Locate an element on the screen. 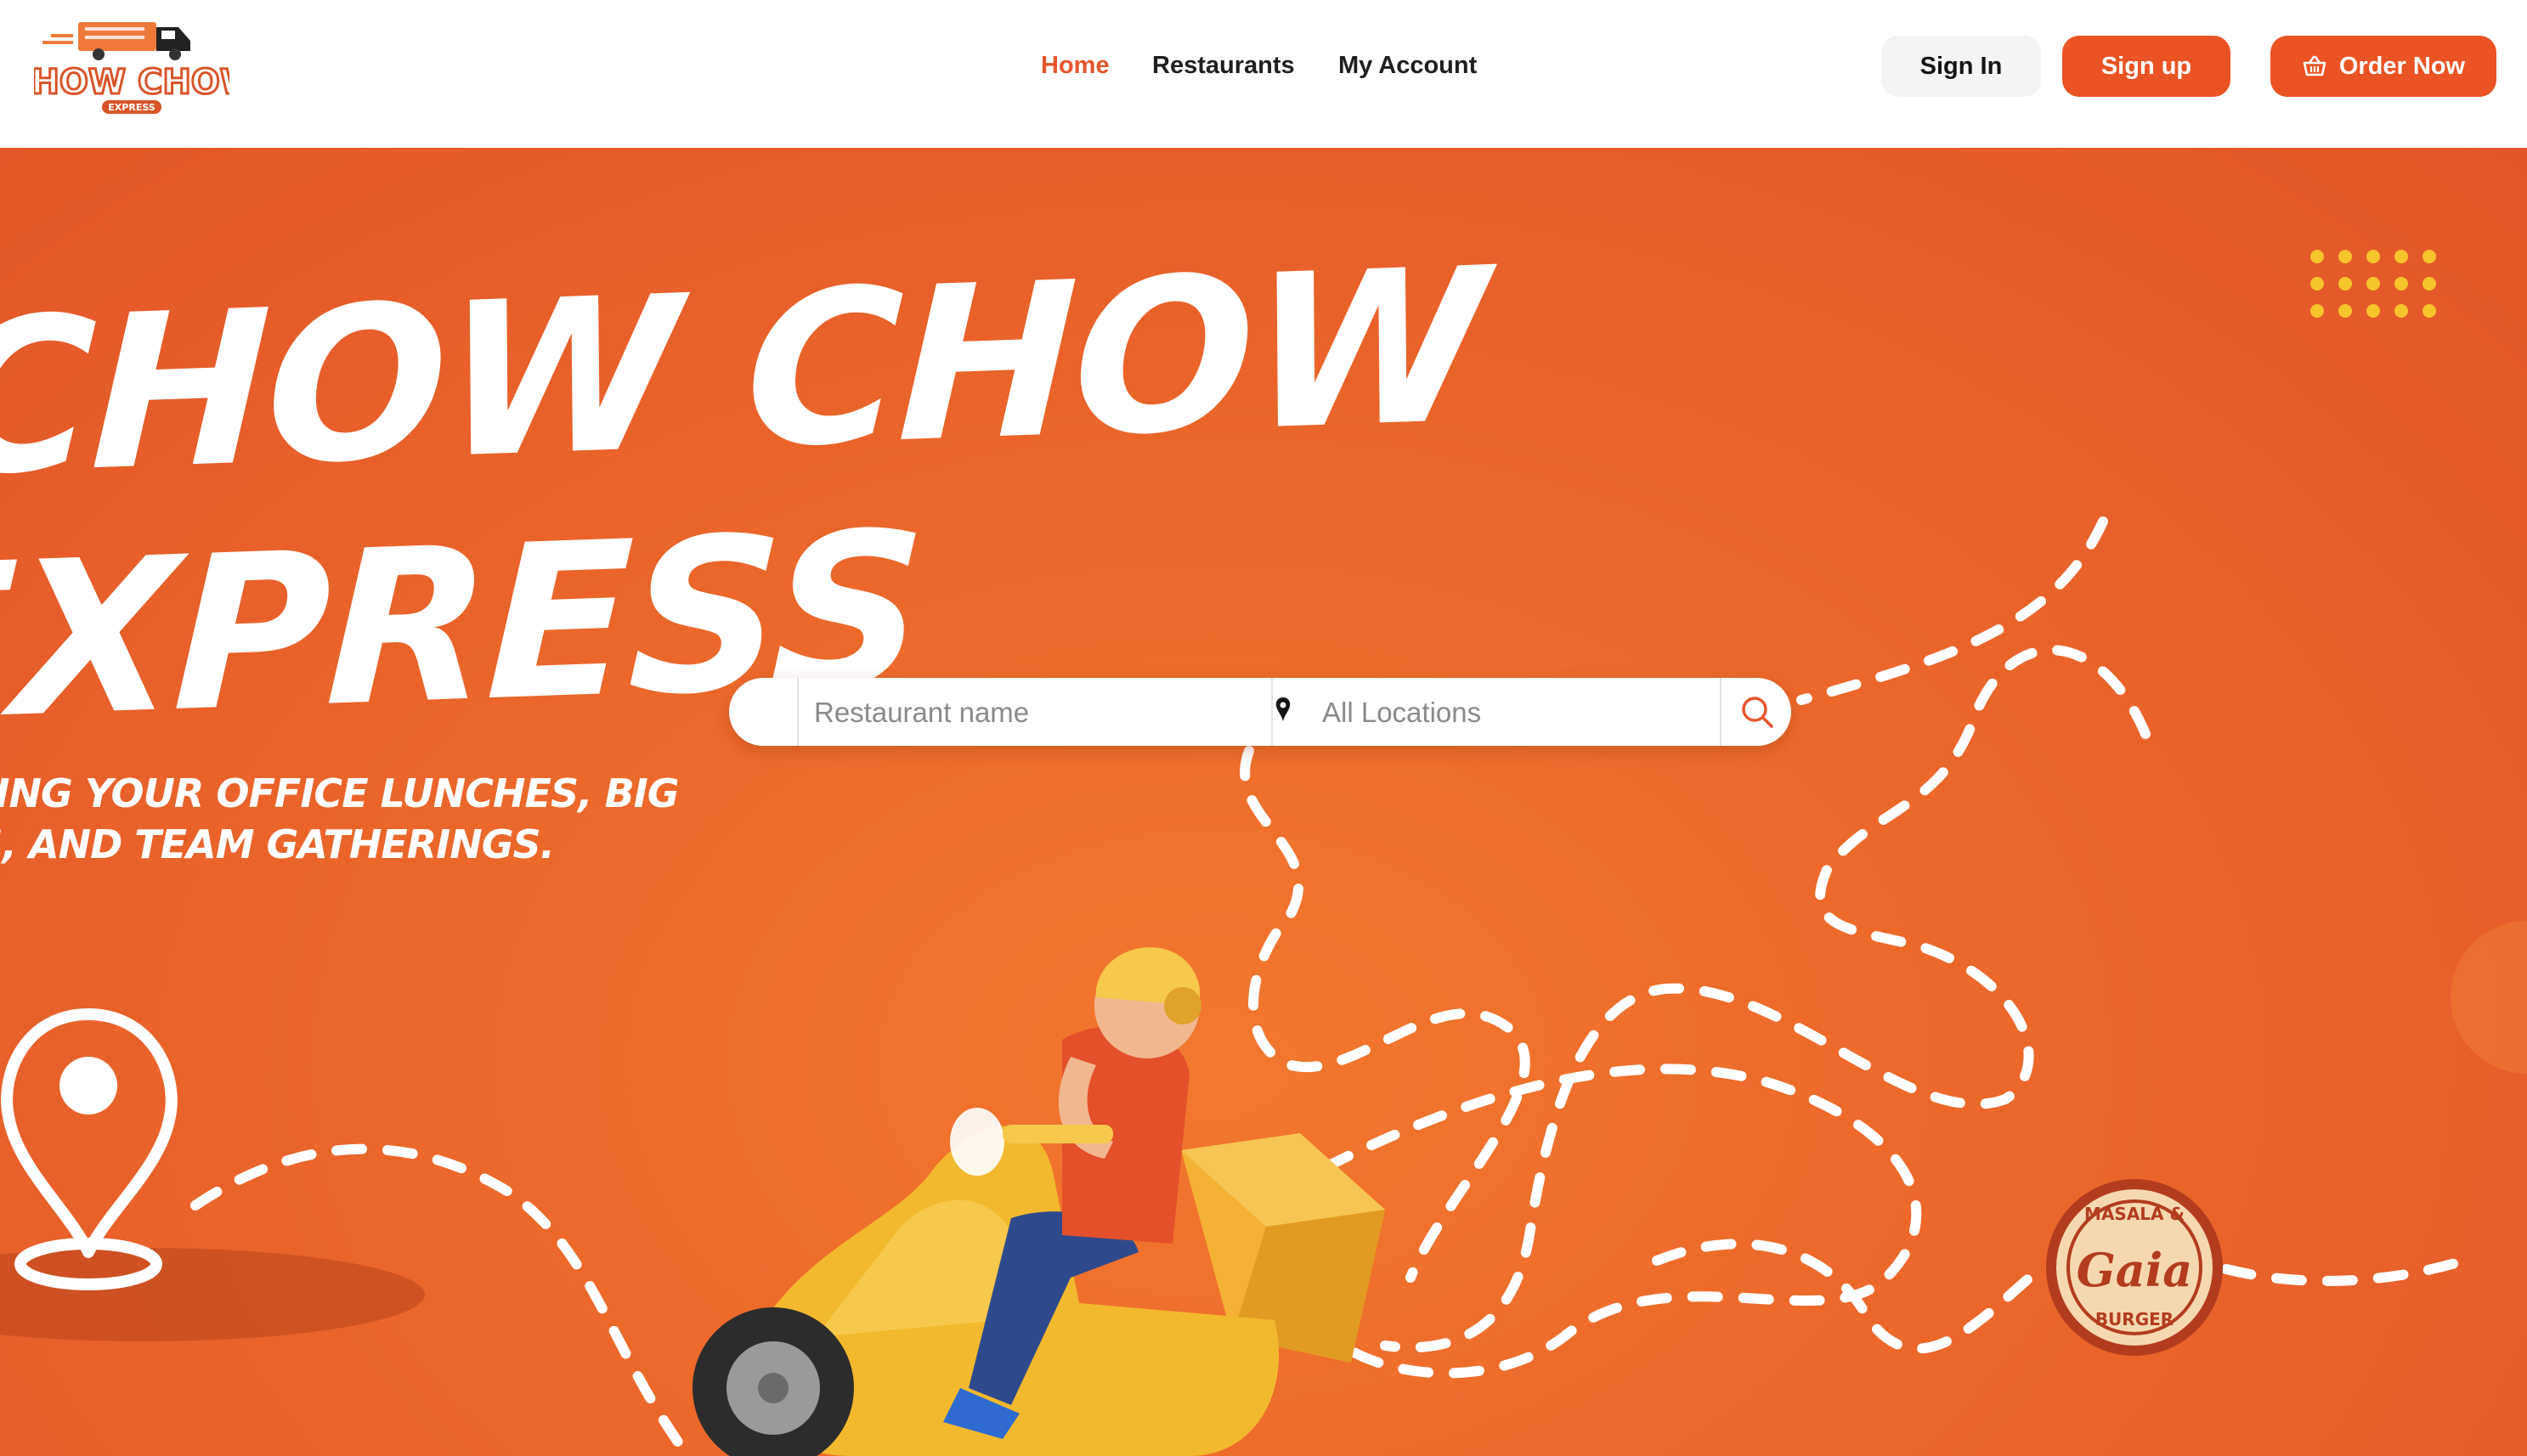 Image resolution: width=2527 pixels, height=1456 pixels. svg-text: Gaia is located at coordinates (2135, 1270).